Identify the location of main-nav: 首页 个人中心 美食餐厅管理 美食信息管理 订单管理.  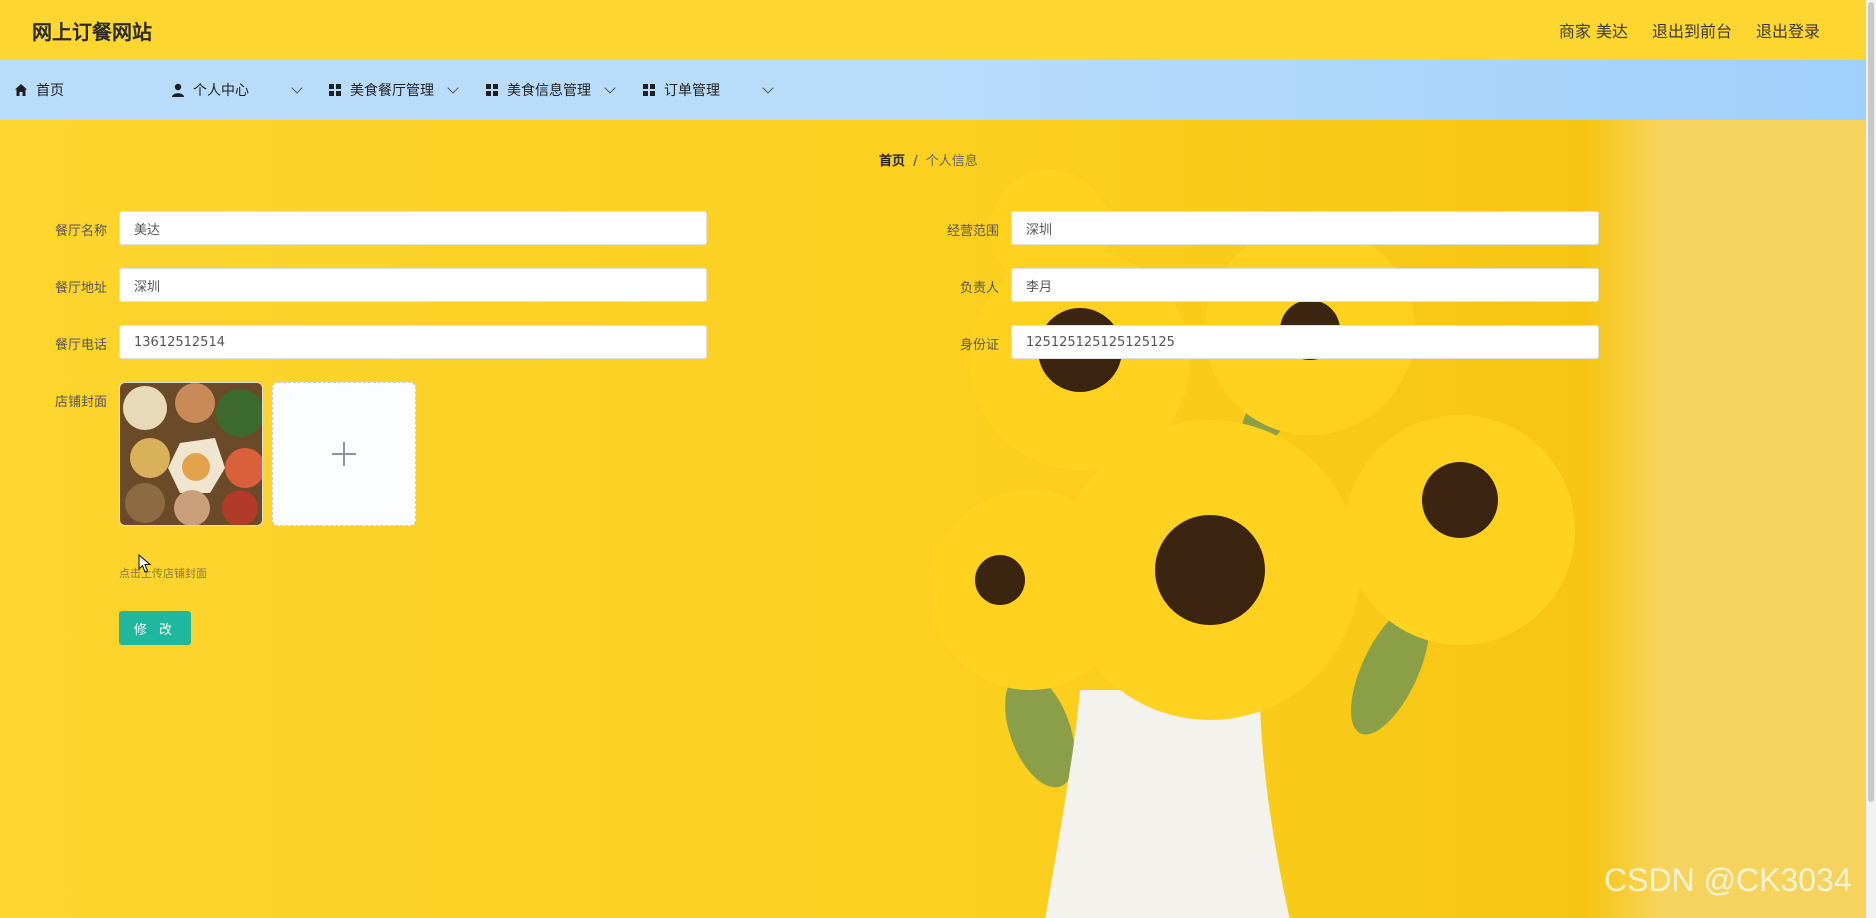
(933, 90).